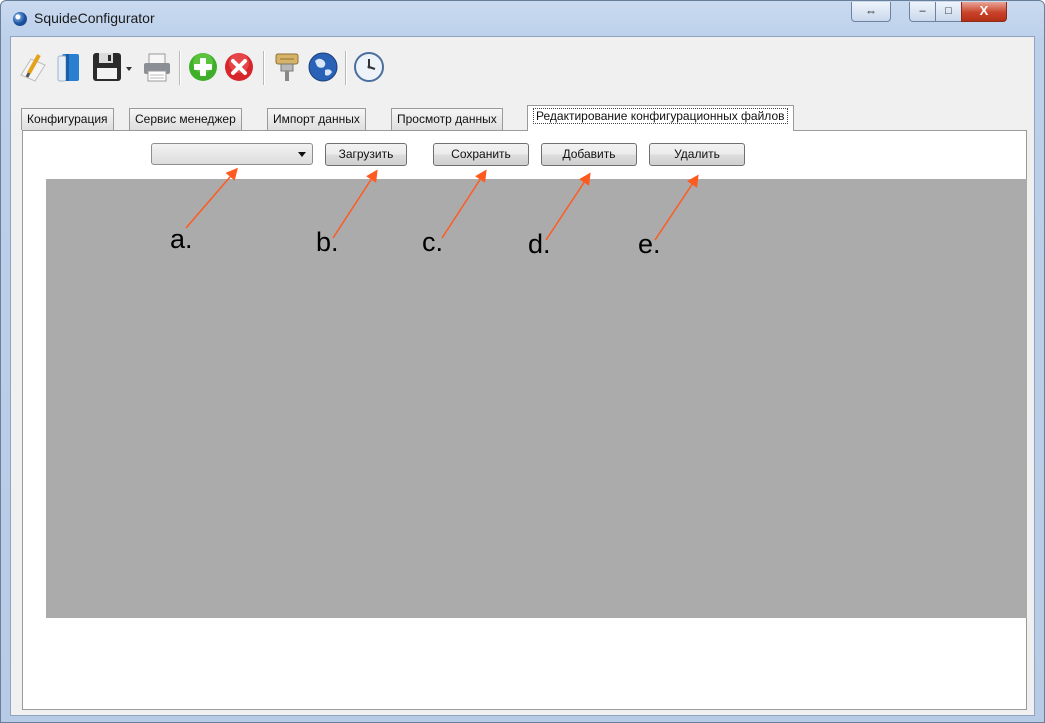 Image resolution: width=1045 pixels, height=723 pixels. Describe the element at coordinates (287, 67) in the screenshot. I see `connector-icon` at that location.